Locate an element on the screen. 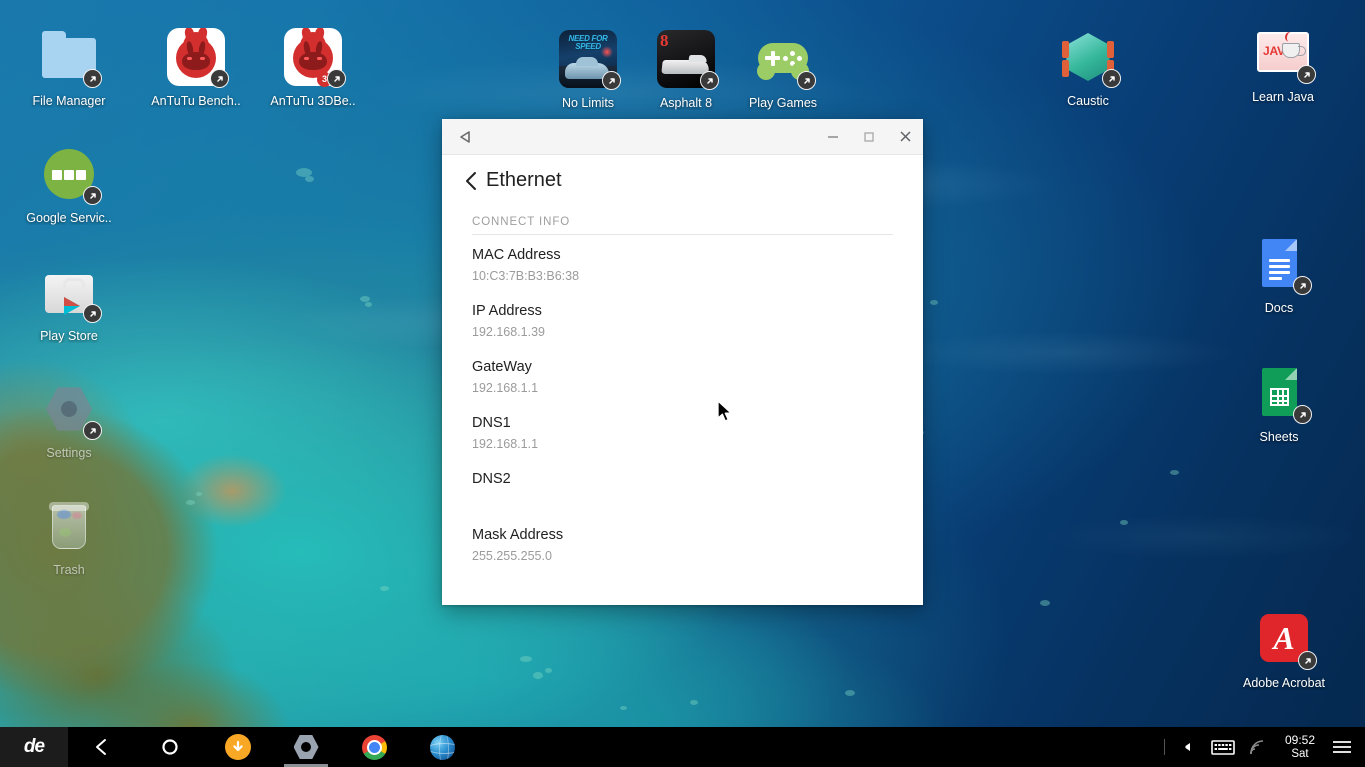 The height and width of the screenshot is (767, 1365). chrome-icon is located at coordinates (374, 747).